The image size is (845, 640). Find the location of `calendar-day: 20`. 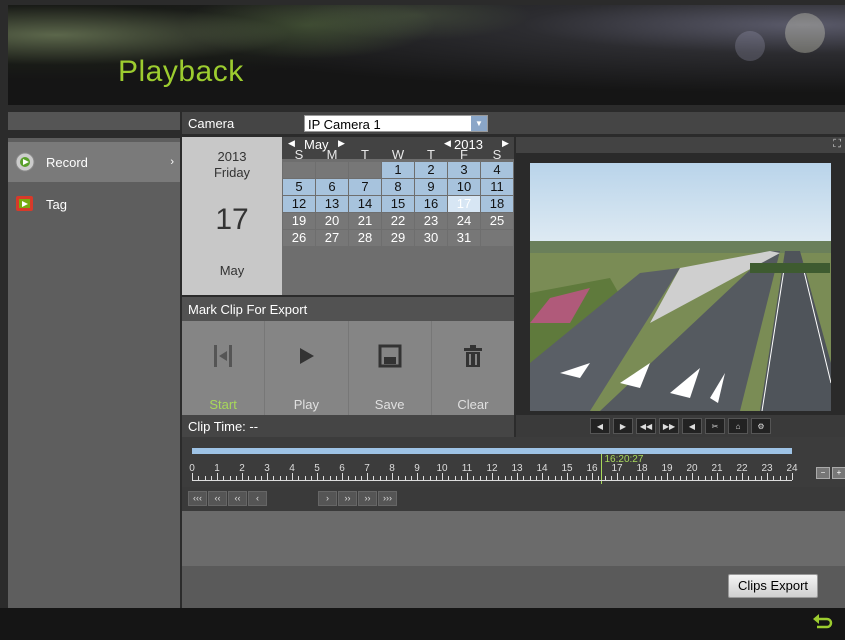

calendar-day: 20 is located at coordinates (332, 221).